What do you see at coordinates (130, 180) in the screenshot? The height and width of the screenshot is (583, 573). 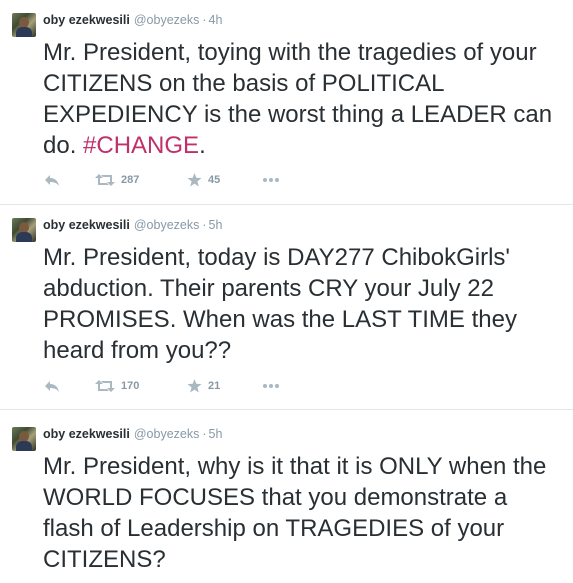 I see `retweet-count: 287` at bounding box center [130, 180].